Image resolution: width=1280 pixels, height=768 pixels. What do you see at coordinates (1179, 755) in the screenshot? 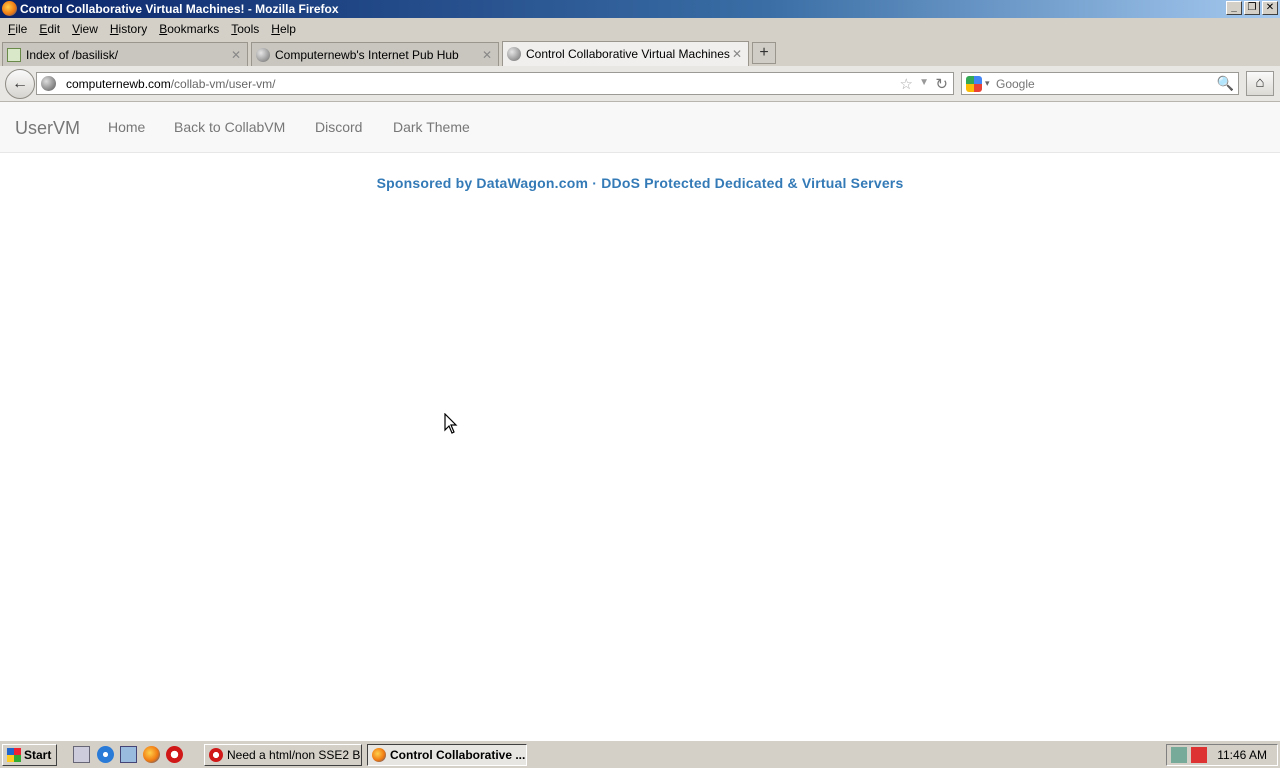
I see `network-status-icon` at bounding box center [1179, 755].